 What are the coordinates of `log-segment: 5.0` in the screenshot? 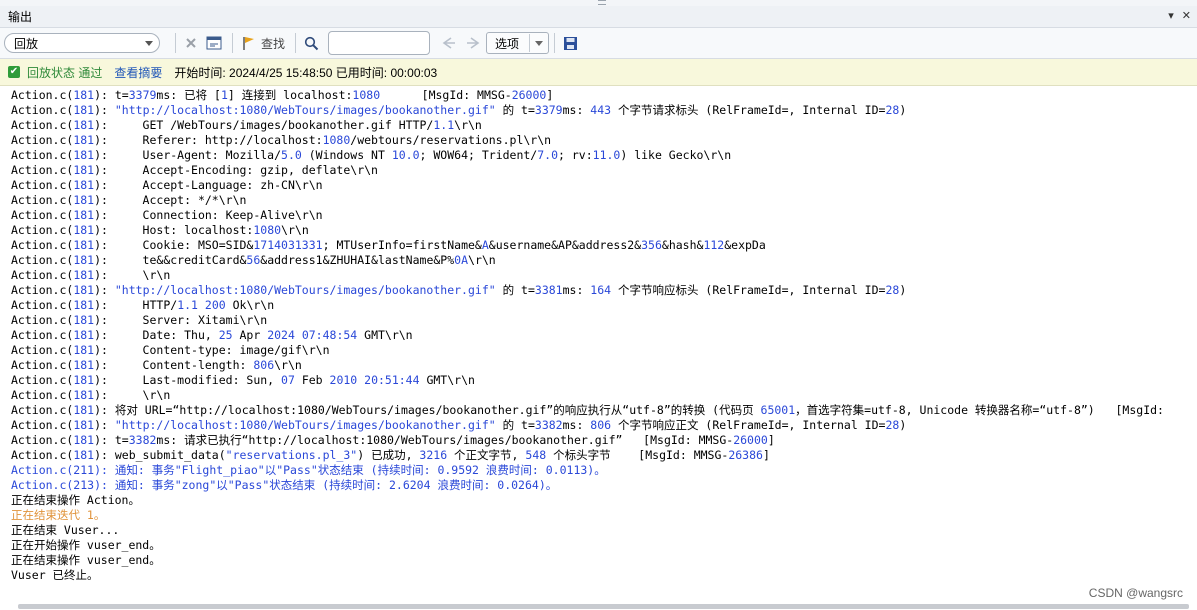 It's located at (291, 155).